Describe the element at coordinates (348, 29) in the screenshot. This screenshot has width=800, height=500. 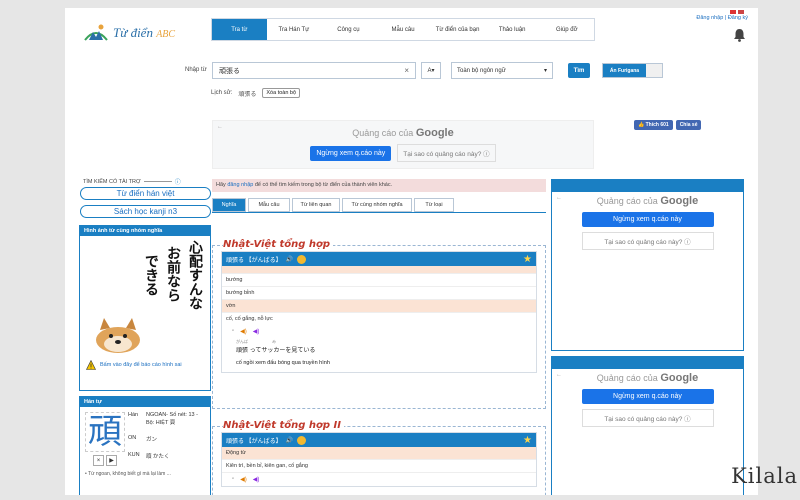
I see `nav-cong-cu: Công cụ` at that location.